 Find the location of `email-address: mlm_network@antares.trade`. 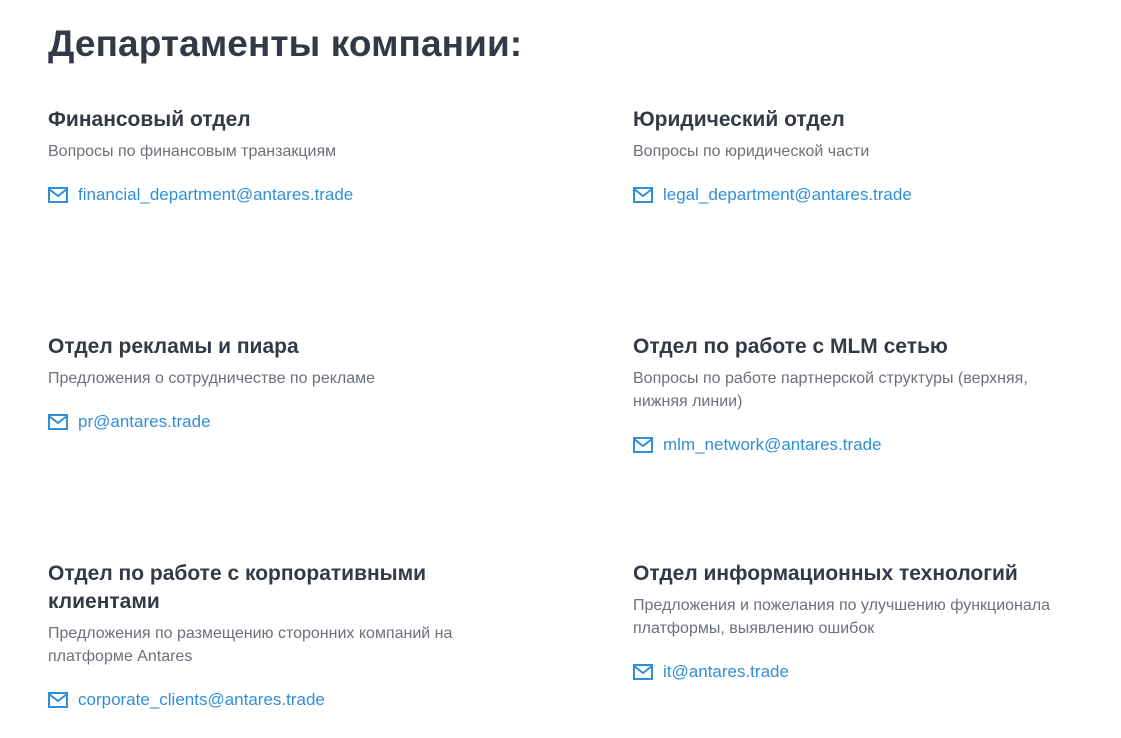

email-address: mlm_network@antares.trade is located at coordinates (772, 444).